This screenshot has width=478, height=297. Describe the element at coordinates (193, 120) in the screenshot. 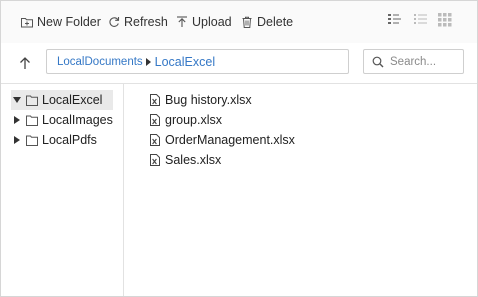

I see `file-name: group.xlsx` at that location.